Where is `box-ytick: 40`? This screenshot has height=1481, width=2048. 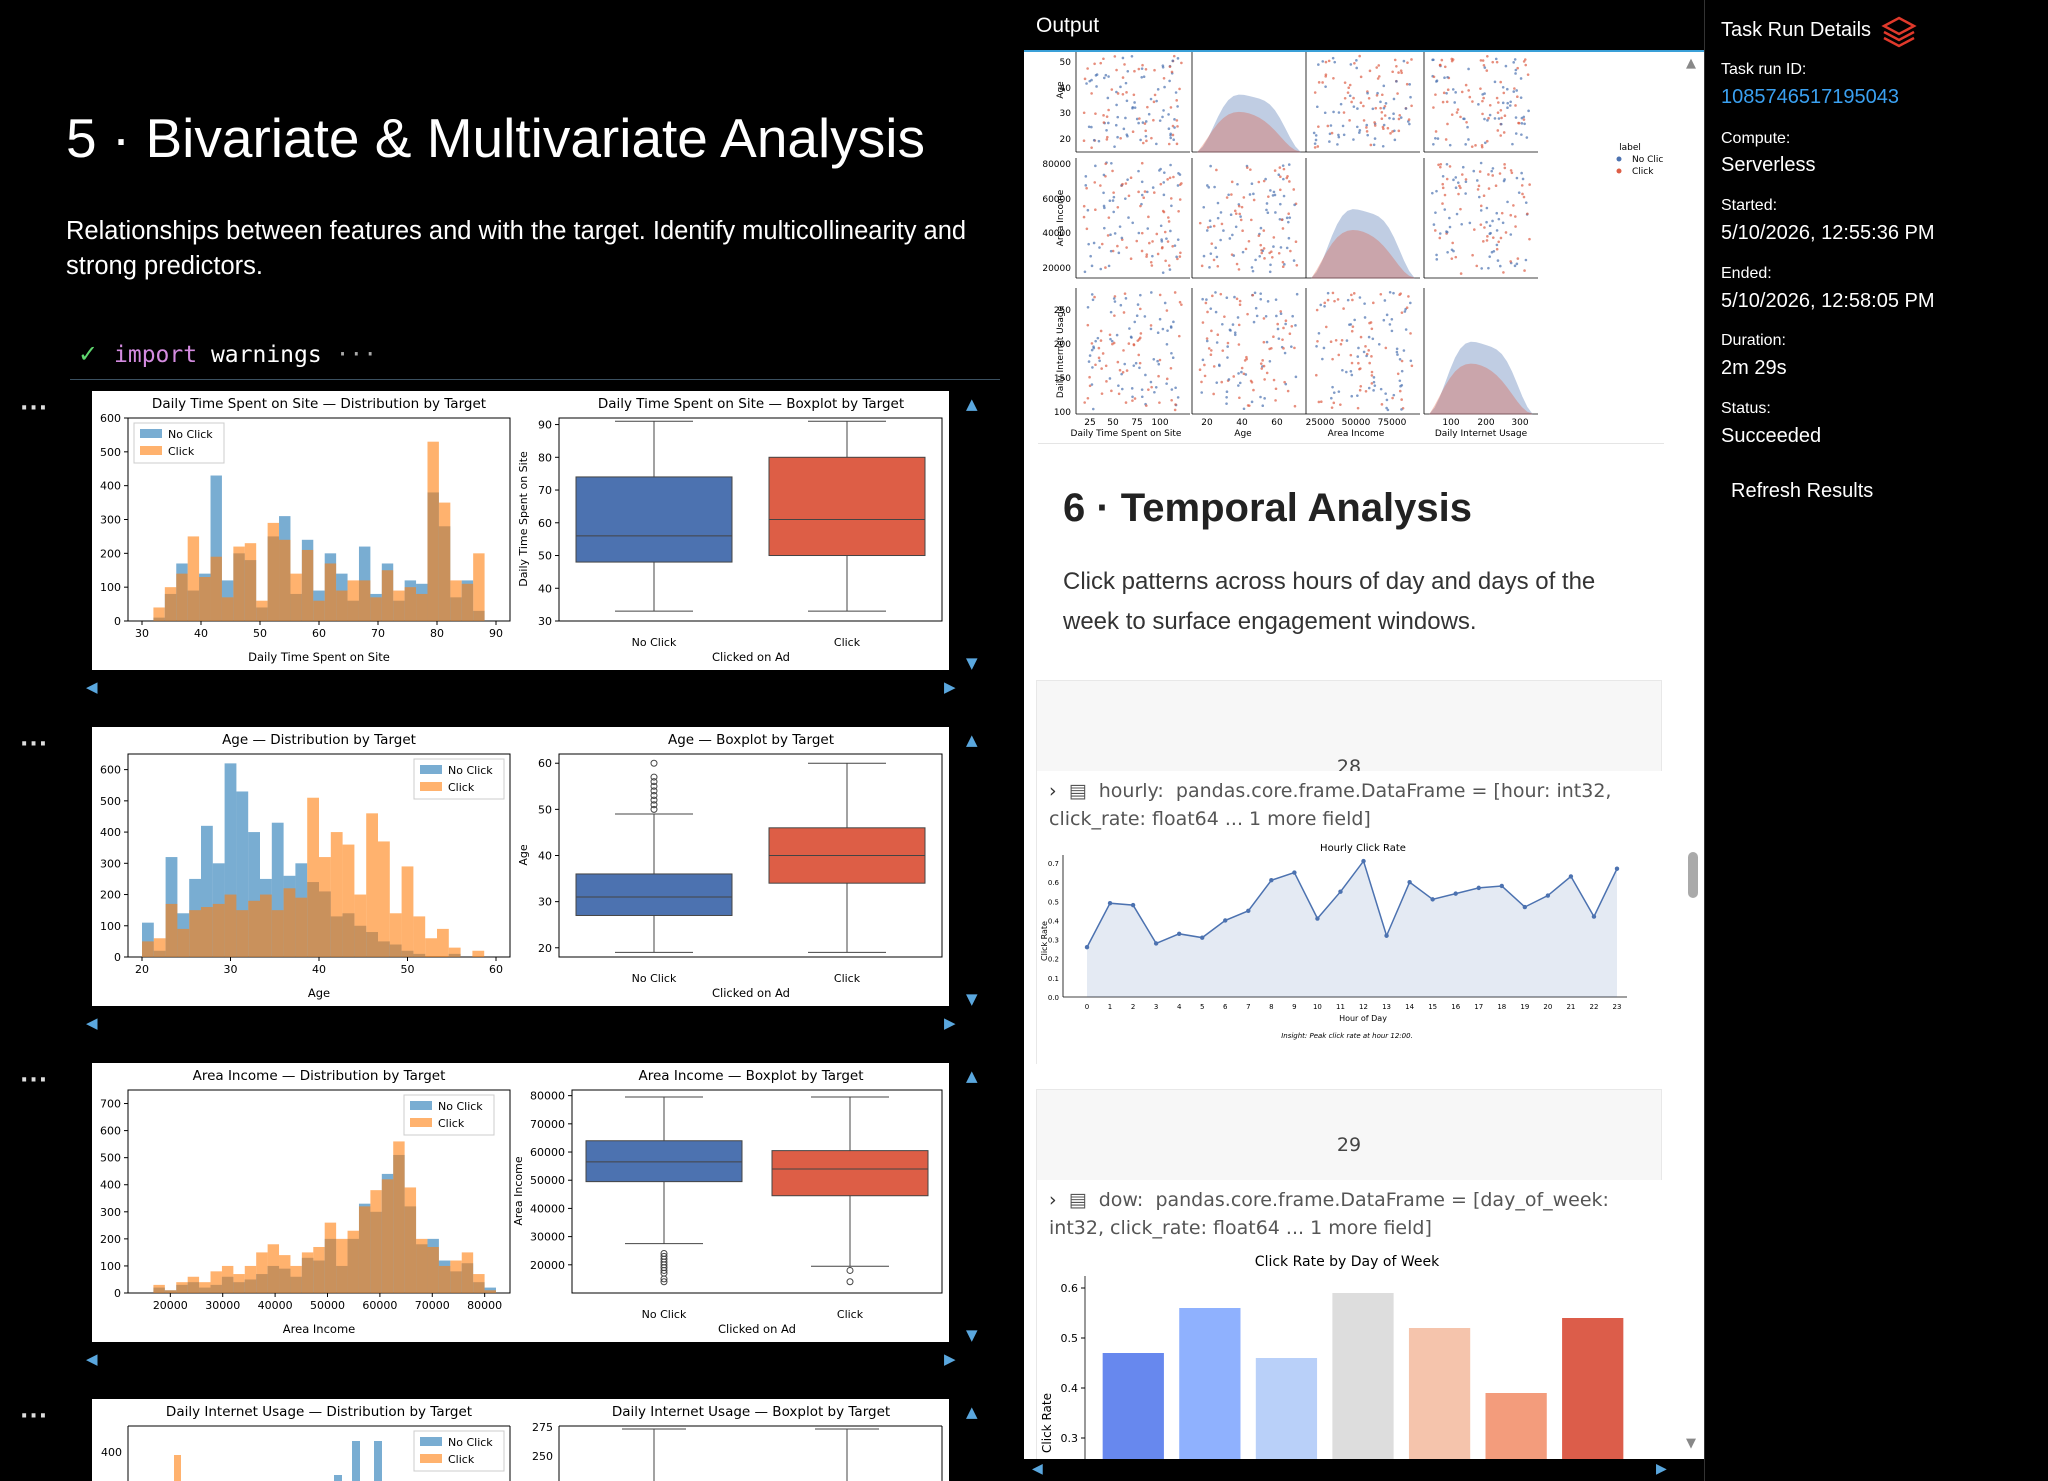
box-ytick: 40 is located at coordinates (545, 856).